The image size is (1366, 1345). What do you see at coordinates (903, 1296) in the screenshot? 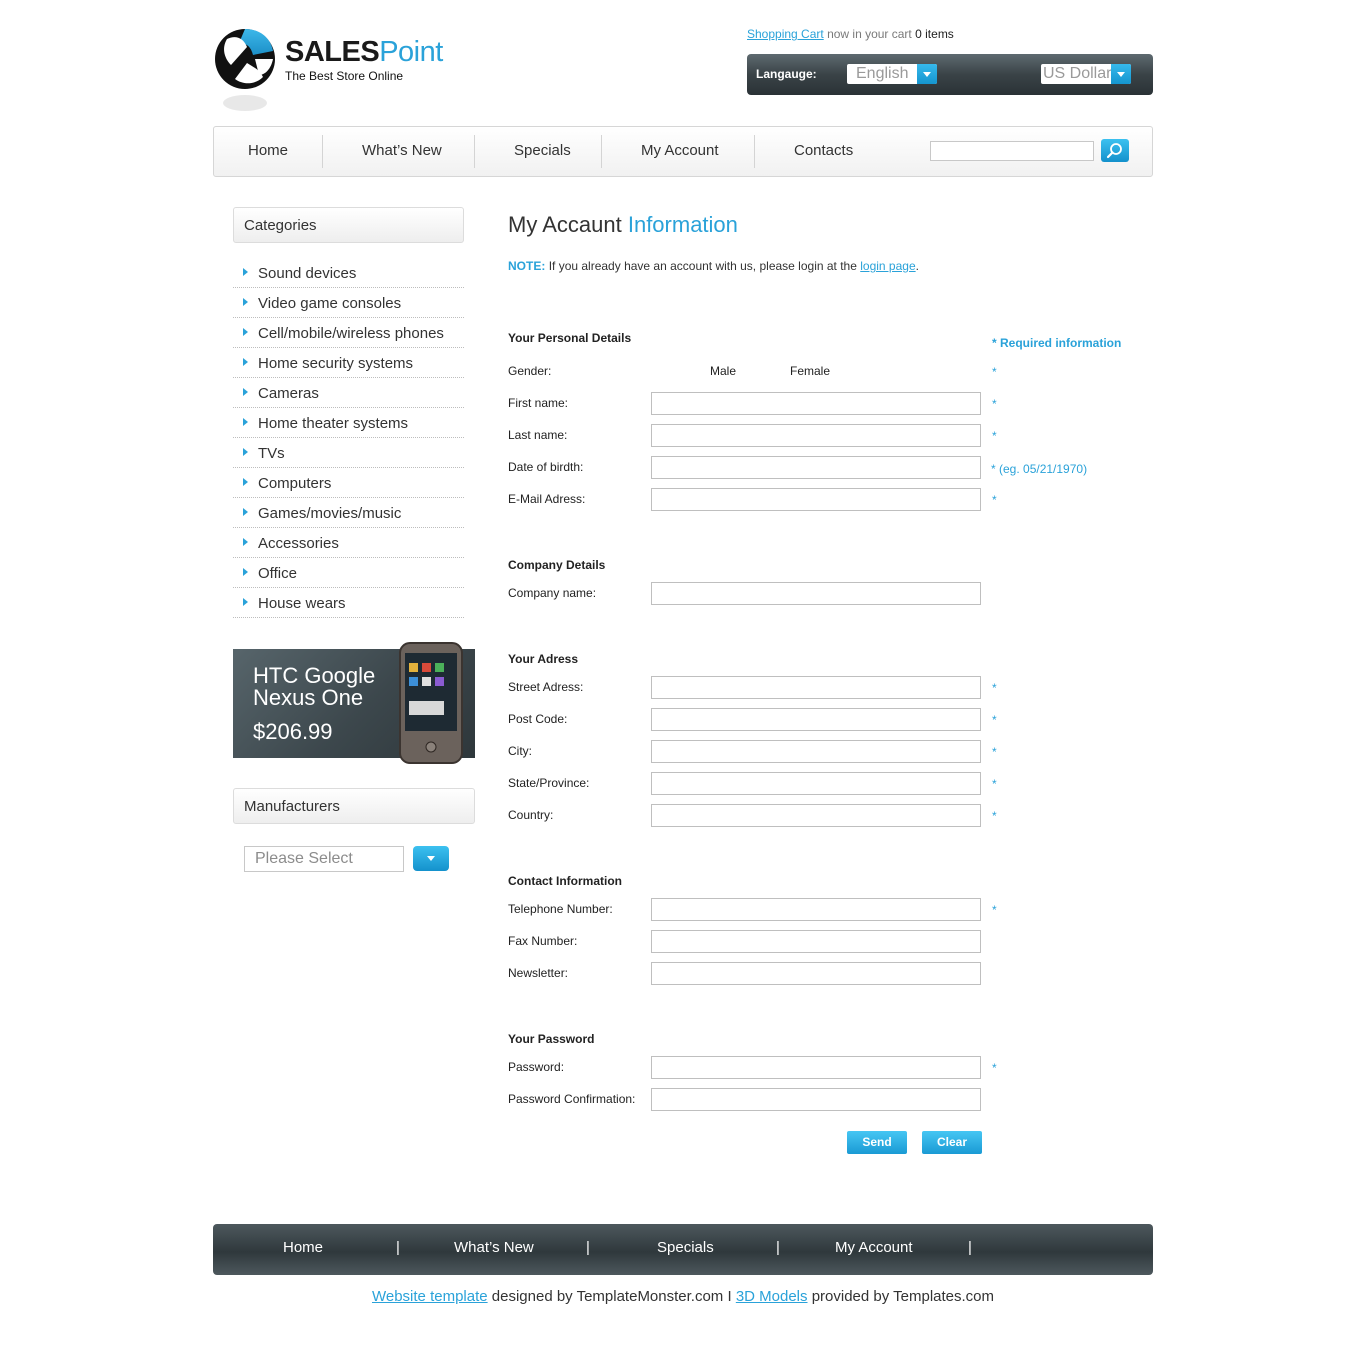
I see `credits-text: provided by Templates.com` at bounding box center [903, 1296].